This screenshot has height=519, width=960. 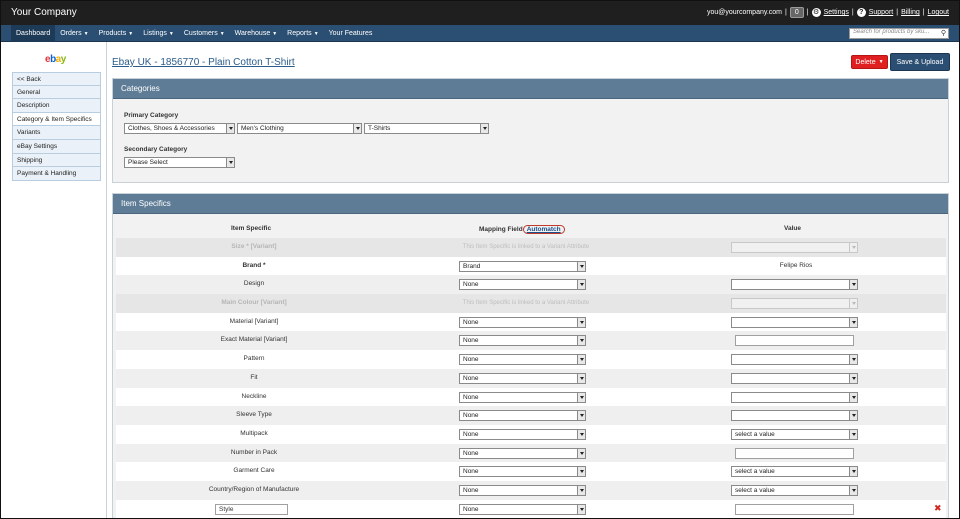 I want to click on specific-name: Garment Care, so click(x=254, y=471).